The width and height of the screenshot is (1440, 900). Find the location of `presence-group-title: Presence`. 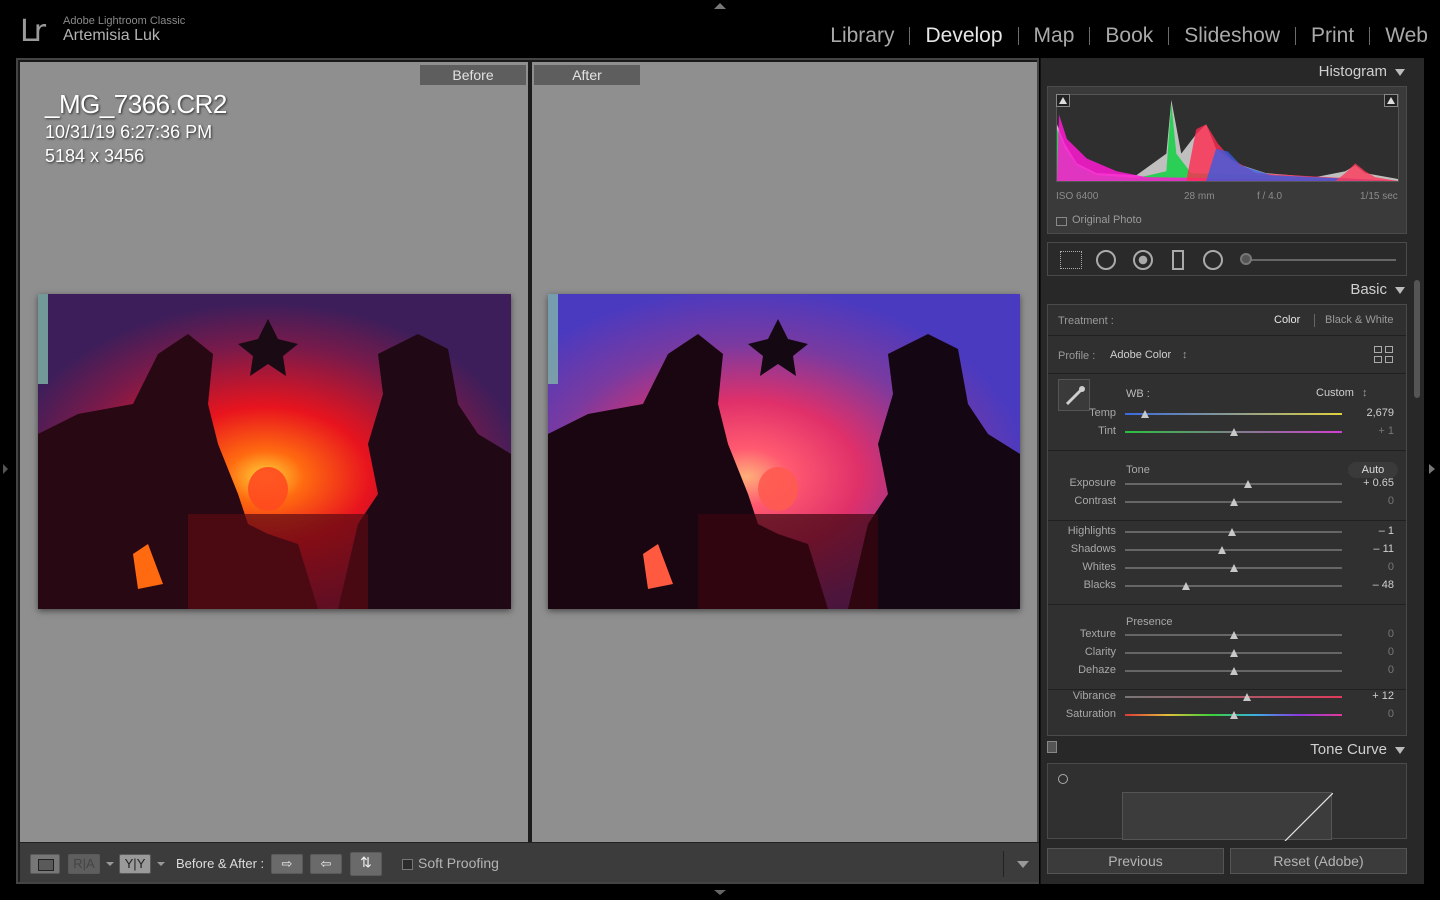

presence-group-title: Presence is located at coordinates (1149, 622).